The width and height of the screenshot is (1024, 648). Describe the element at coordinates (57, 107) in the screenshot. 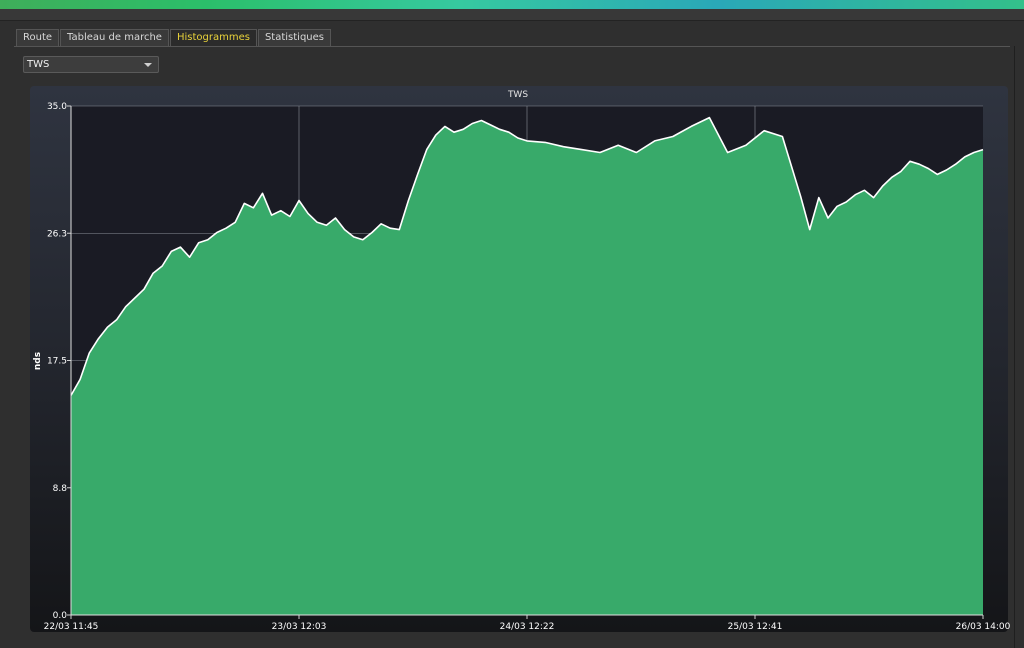

I see `y-tick-label: 35.0` at that location.